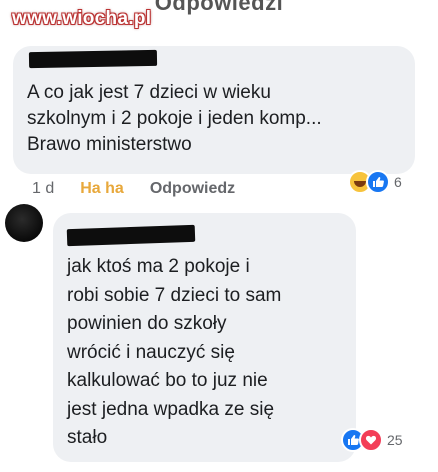 Image resolution: width=438 pixels, height=472 pixels. I want to click on watermark: www.wiocha.pl, so click(82, 18).